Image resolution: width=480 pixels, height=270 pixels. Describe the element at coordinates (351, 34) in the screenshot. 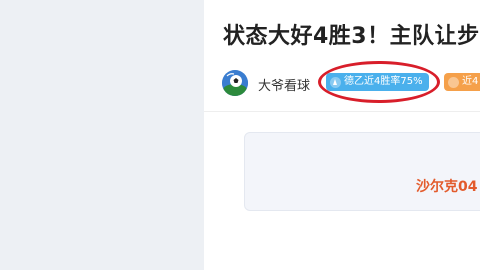

I see `article-title: 状态大好4胜3！主队让步` at that location.